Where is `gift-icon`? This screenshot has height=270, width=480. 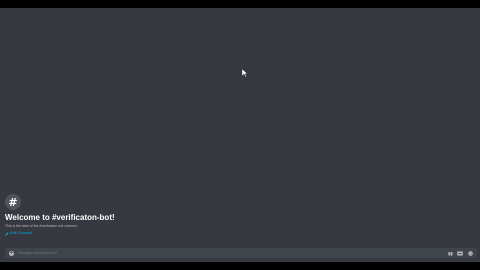 gift-icon is located at coordinates (450, 253).